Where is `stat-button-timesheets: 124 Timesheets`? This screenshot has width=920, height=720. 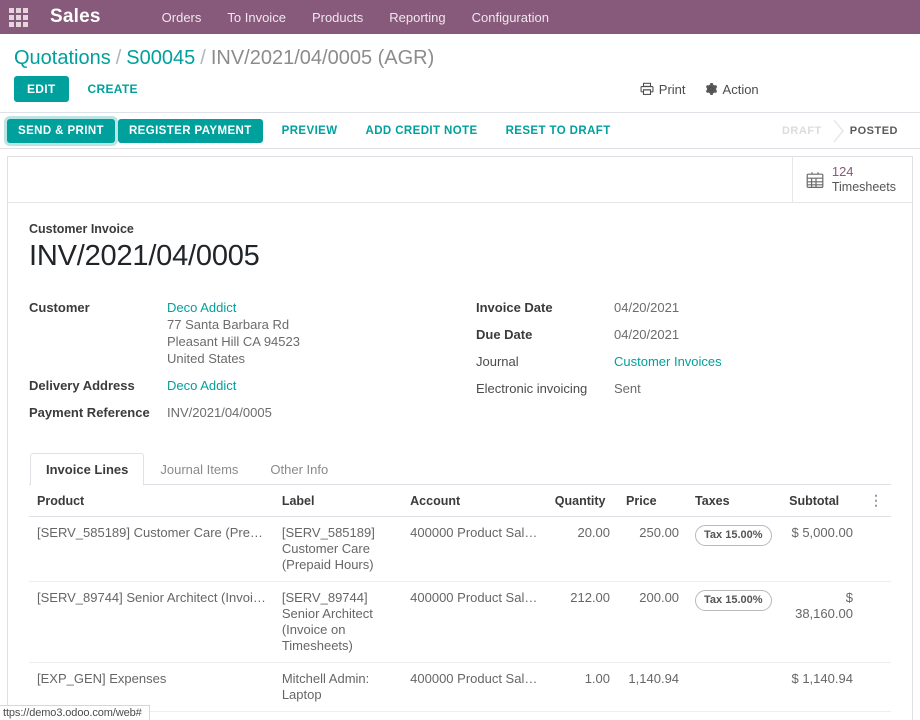 stat-button-timesheets: 124 Timesheets is located at coordinates (851, 179).